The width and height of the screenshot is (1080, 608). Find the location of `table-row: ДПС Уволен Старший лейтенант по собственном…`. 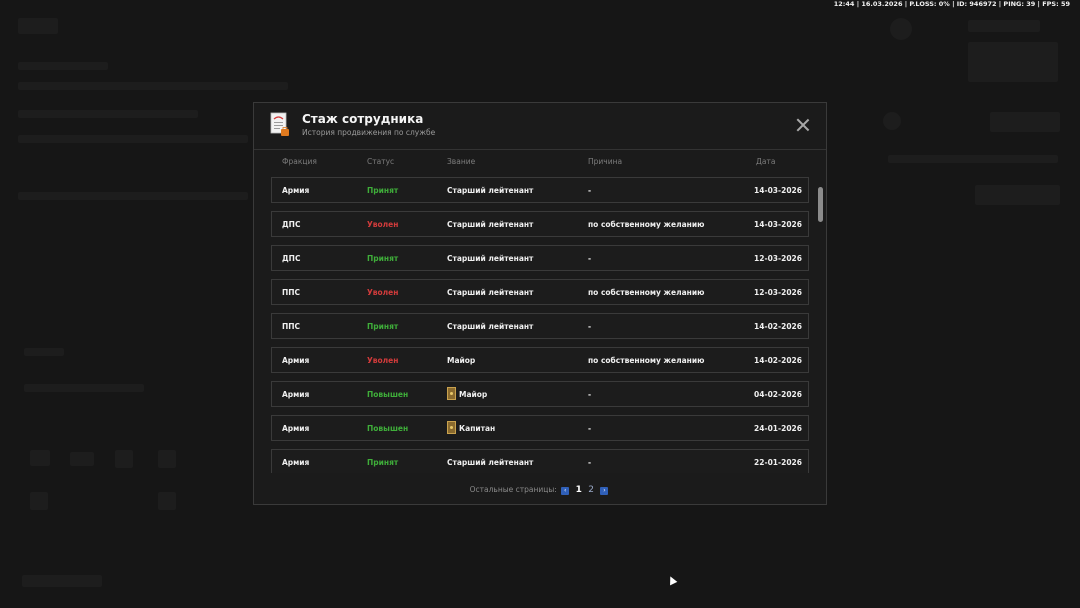

table-row: ДПС Уволен Старший лейтенант по собственном… is located at coordinates (540, 224).